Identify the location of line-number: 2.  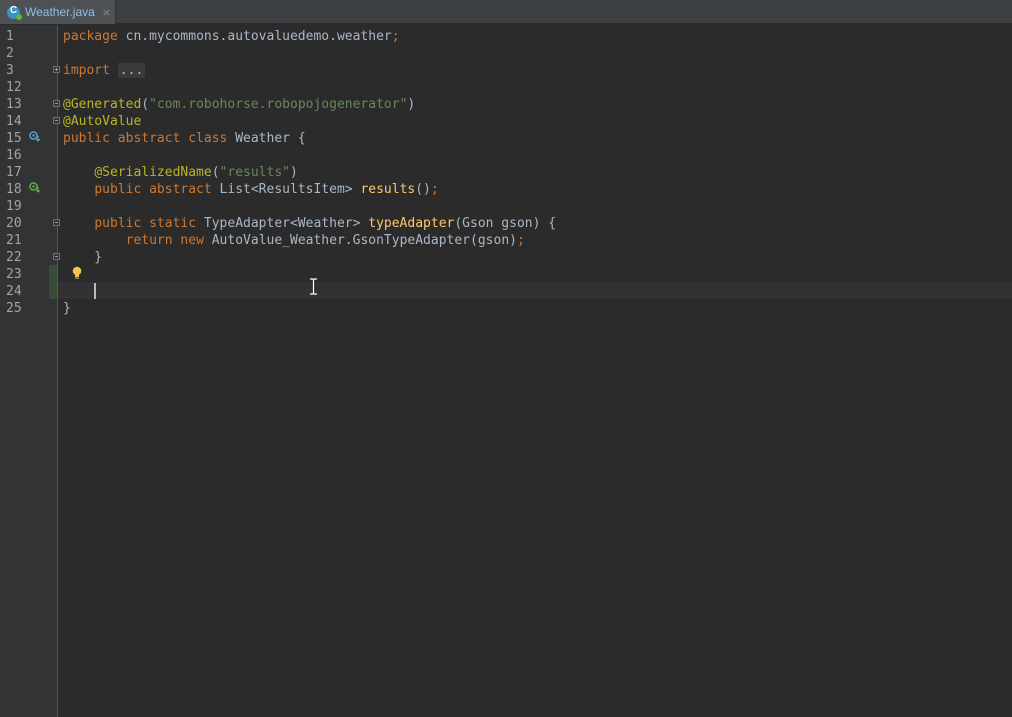
(10, 53).